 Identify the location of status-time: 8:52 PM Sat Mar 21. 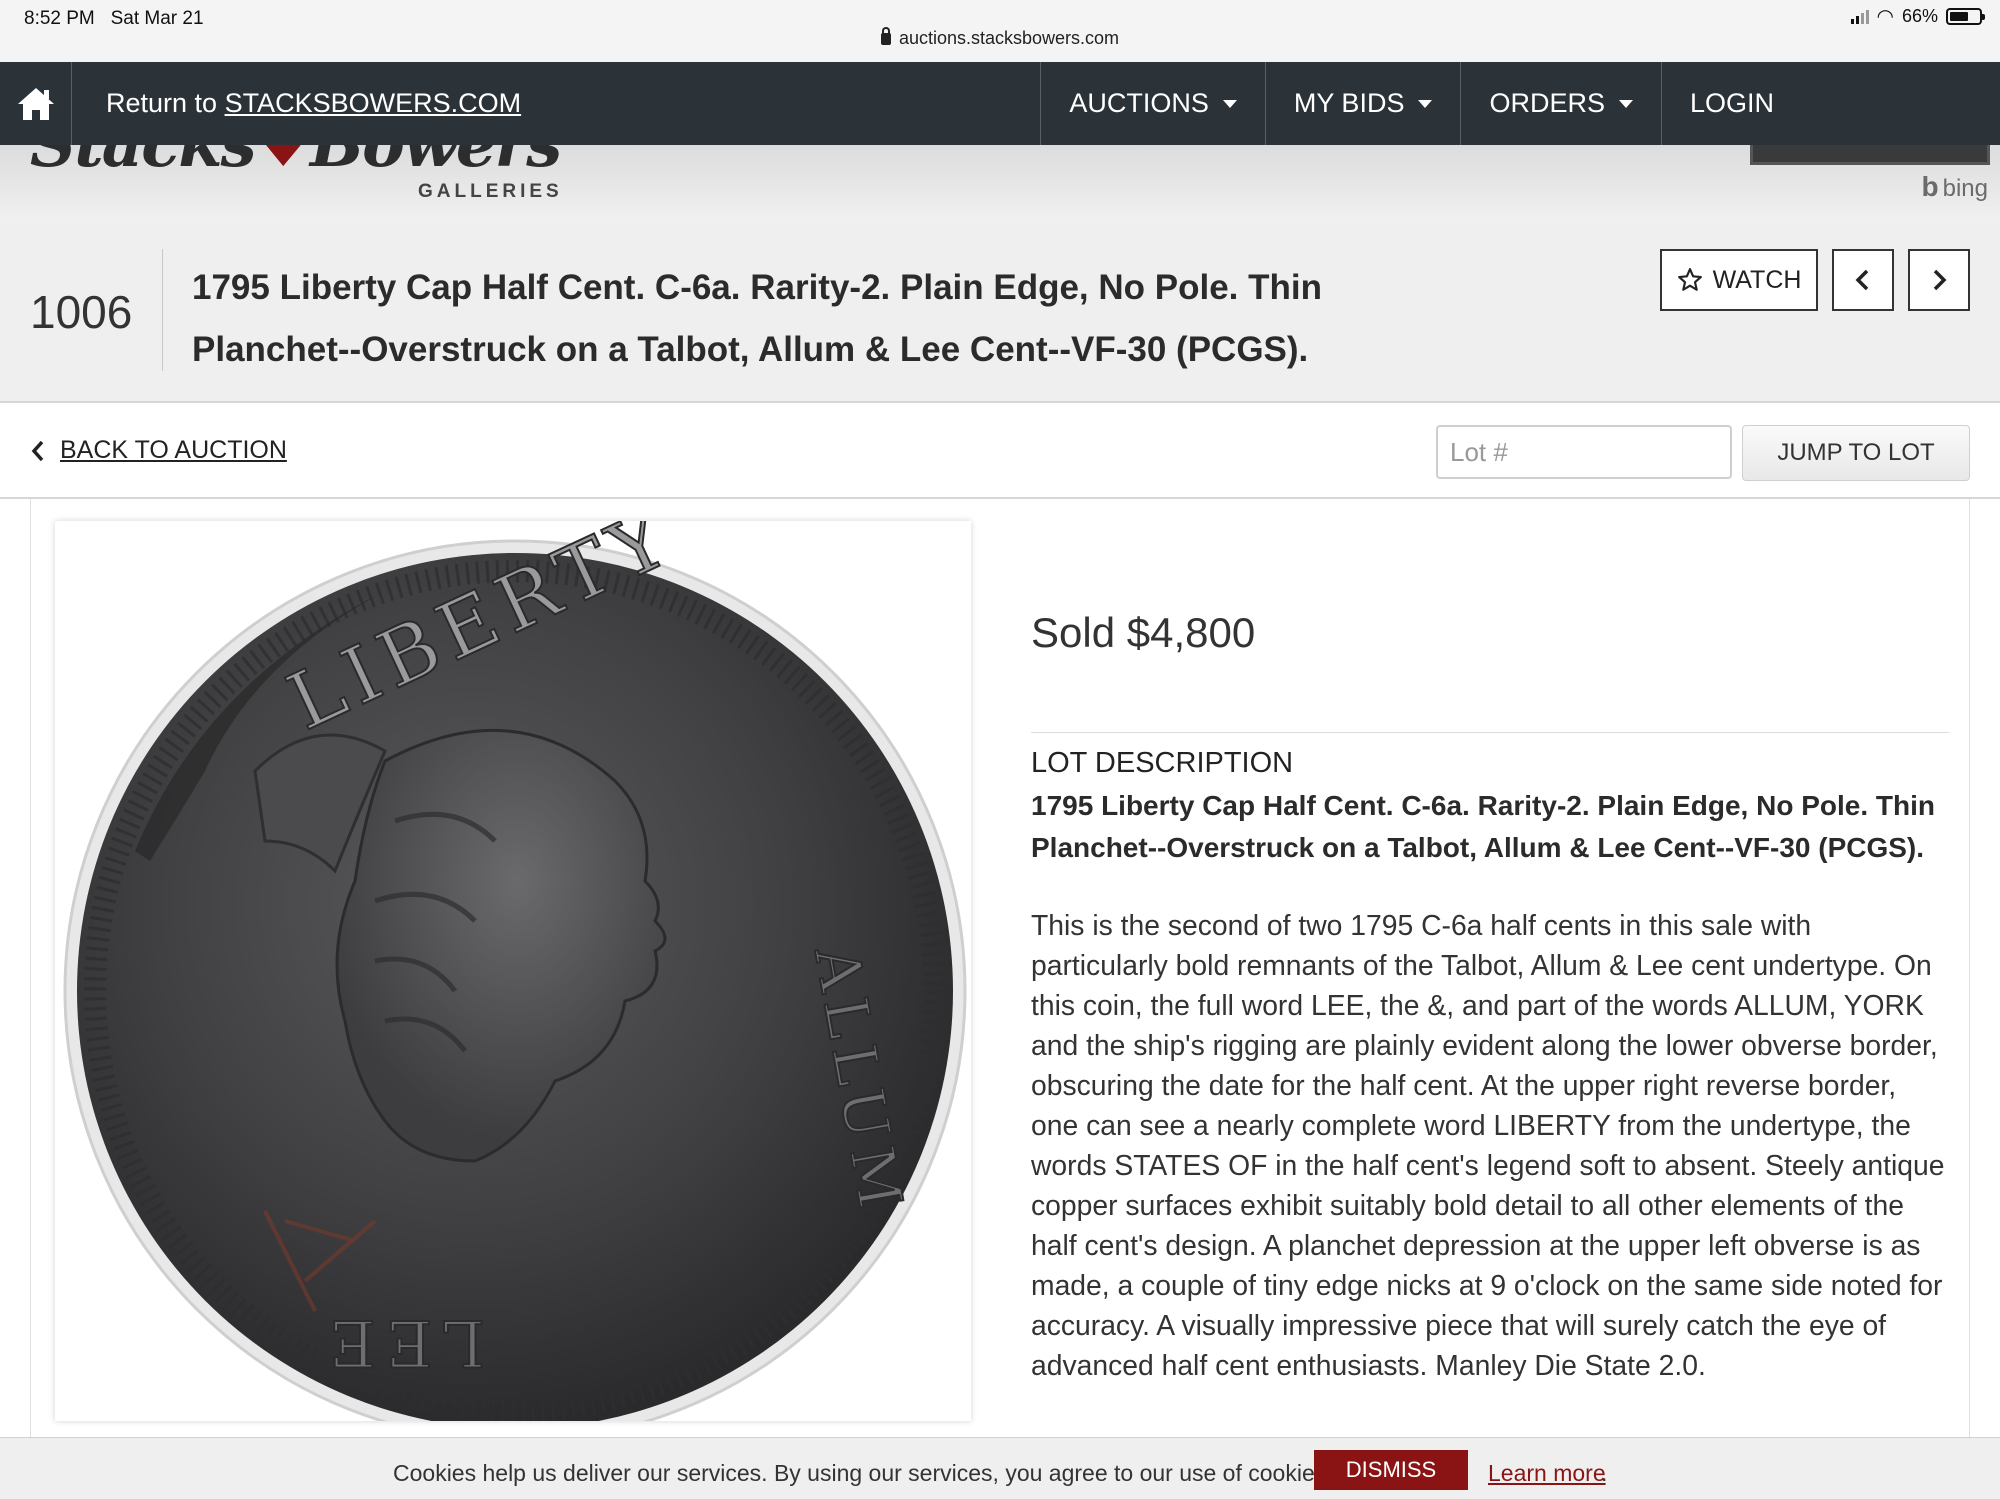
(114, 18).